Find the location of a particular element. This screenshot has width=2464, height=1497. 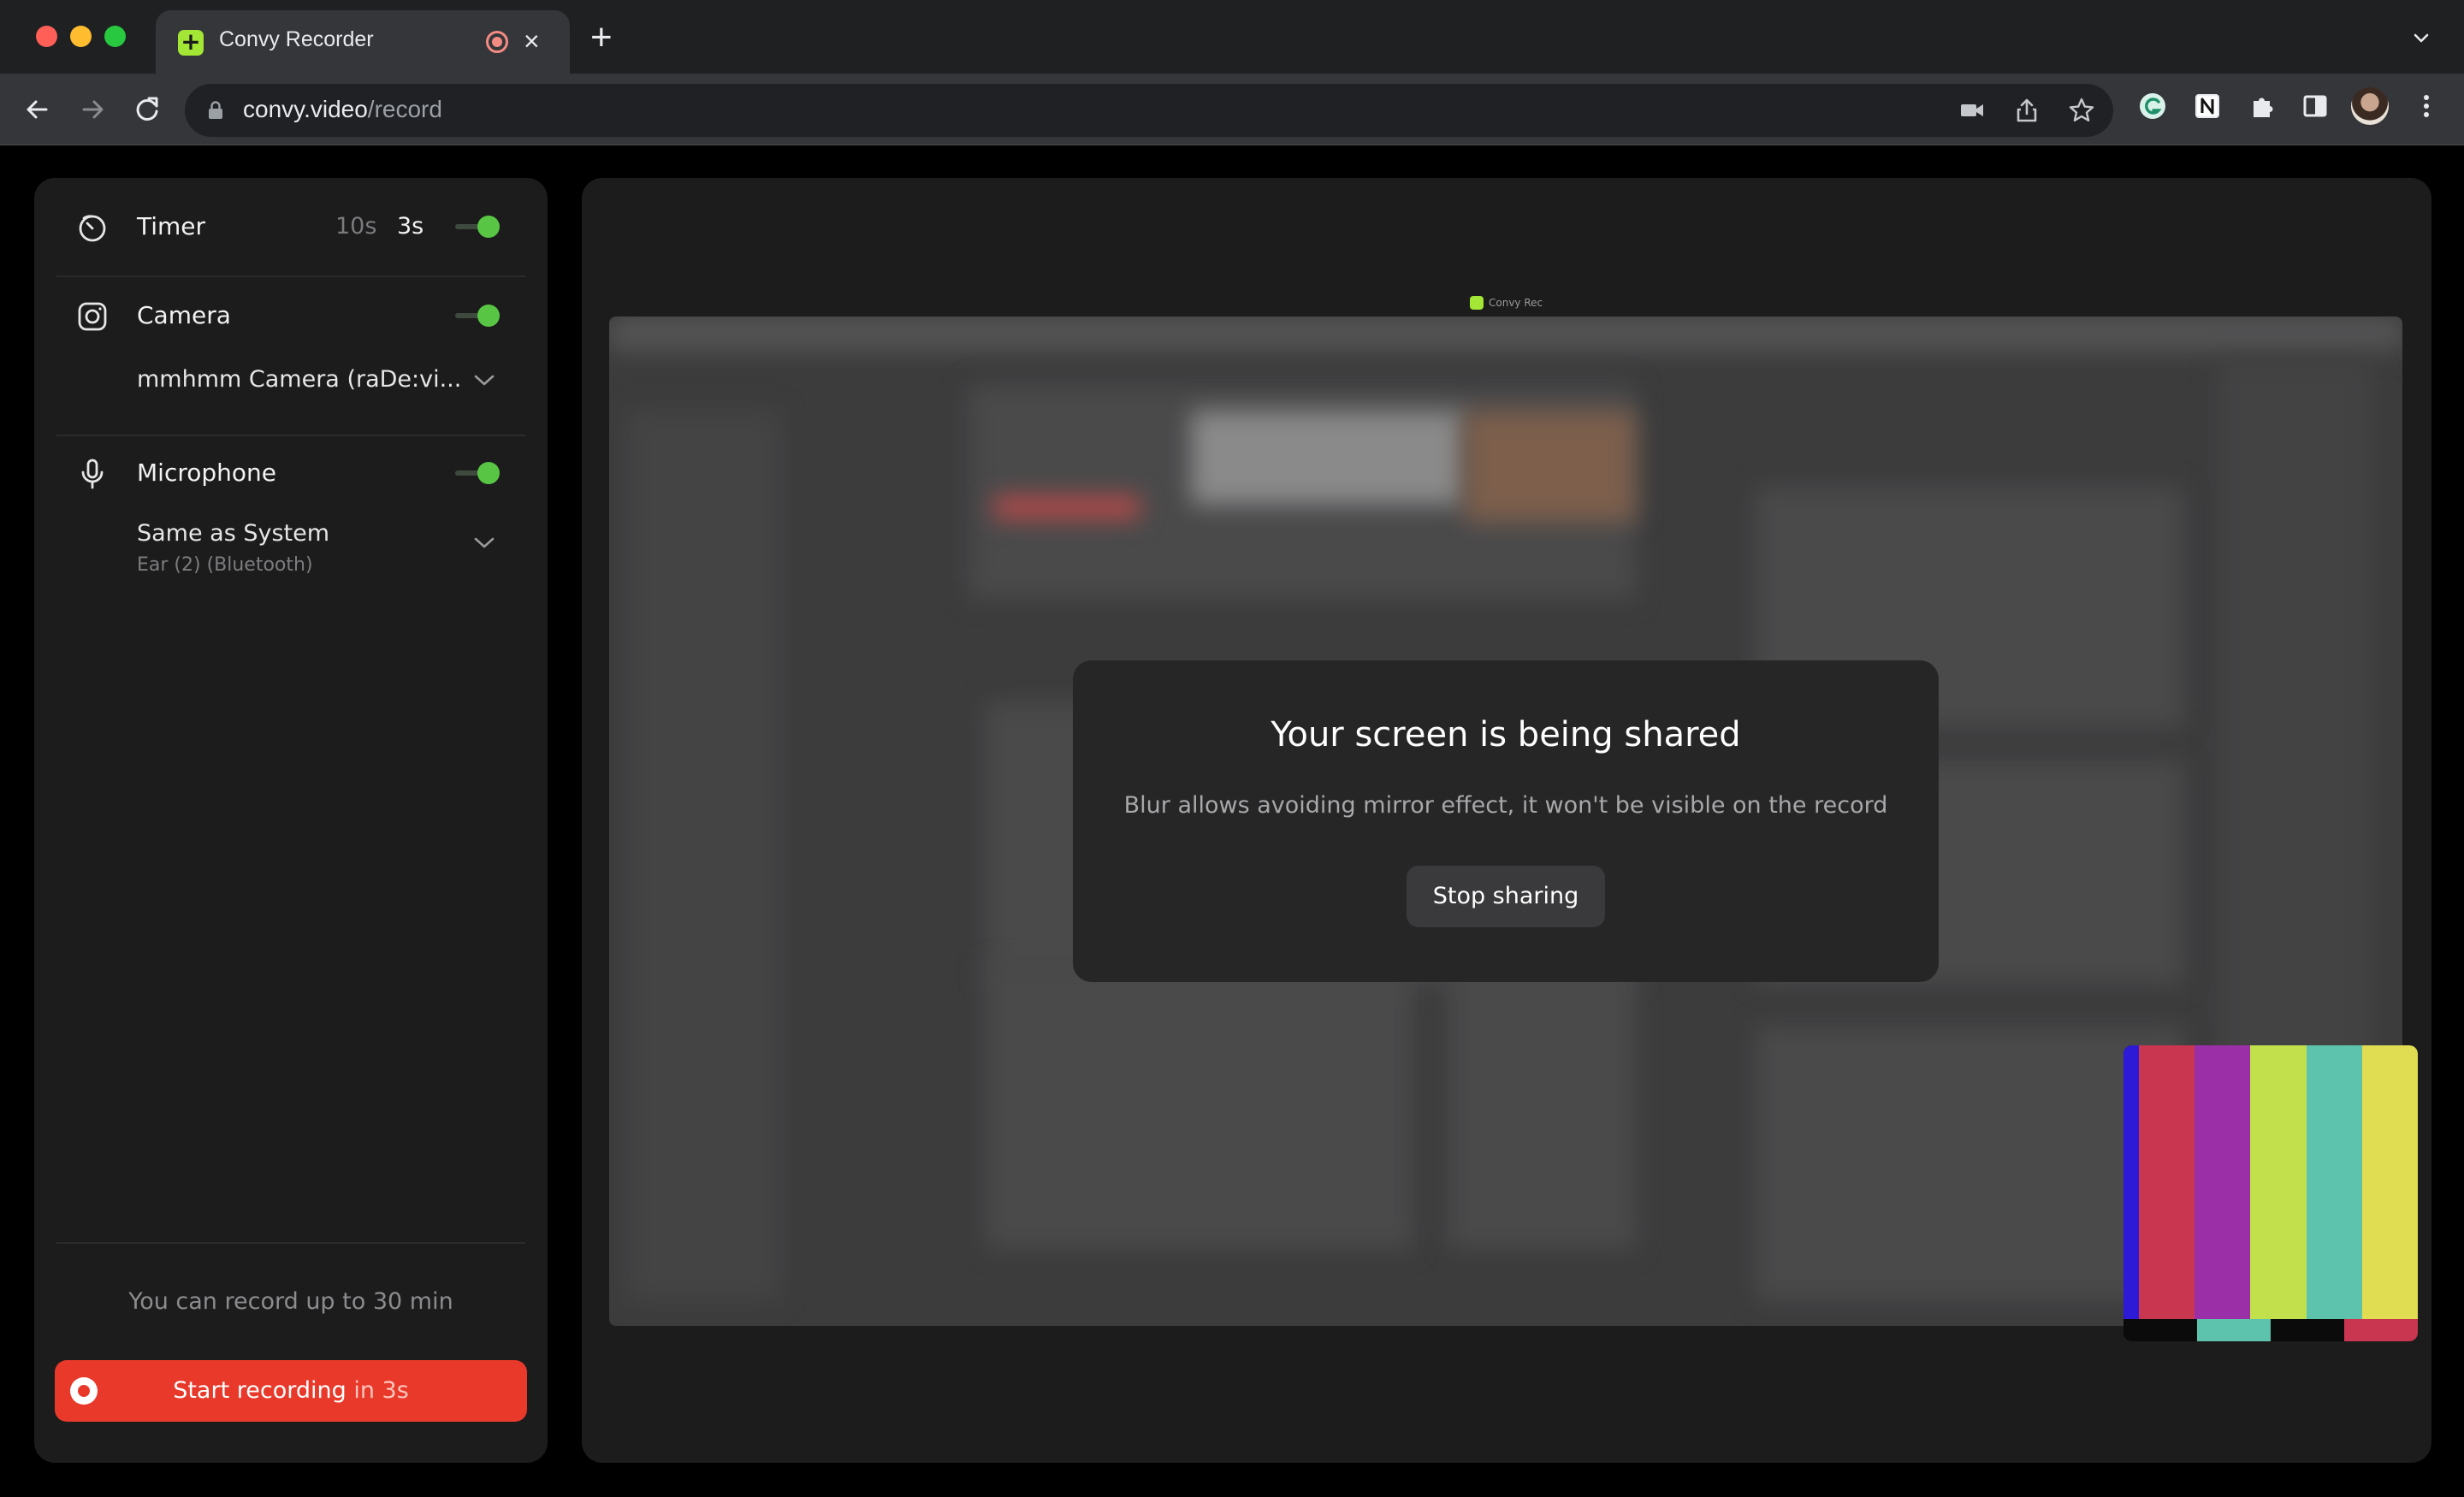

window-close-button is located at coordinates (46, 36).